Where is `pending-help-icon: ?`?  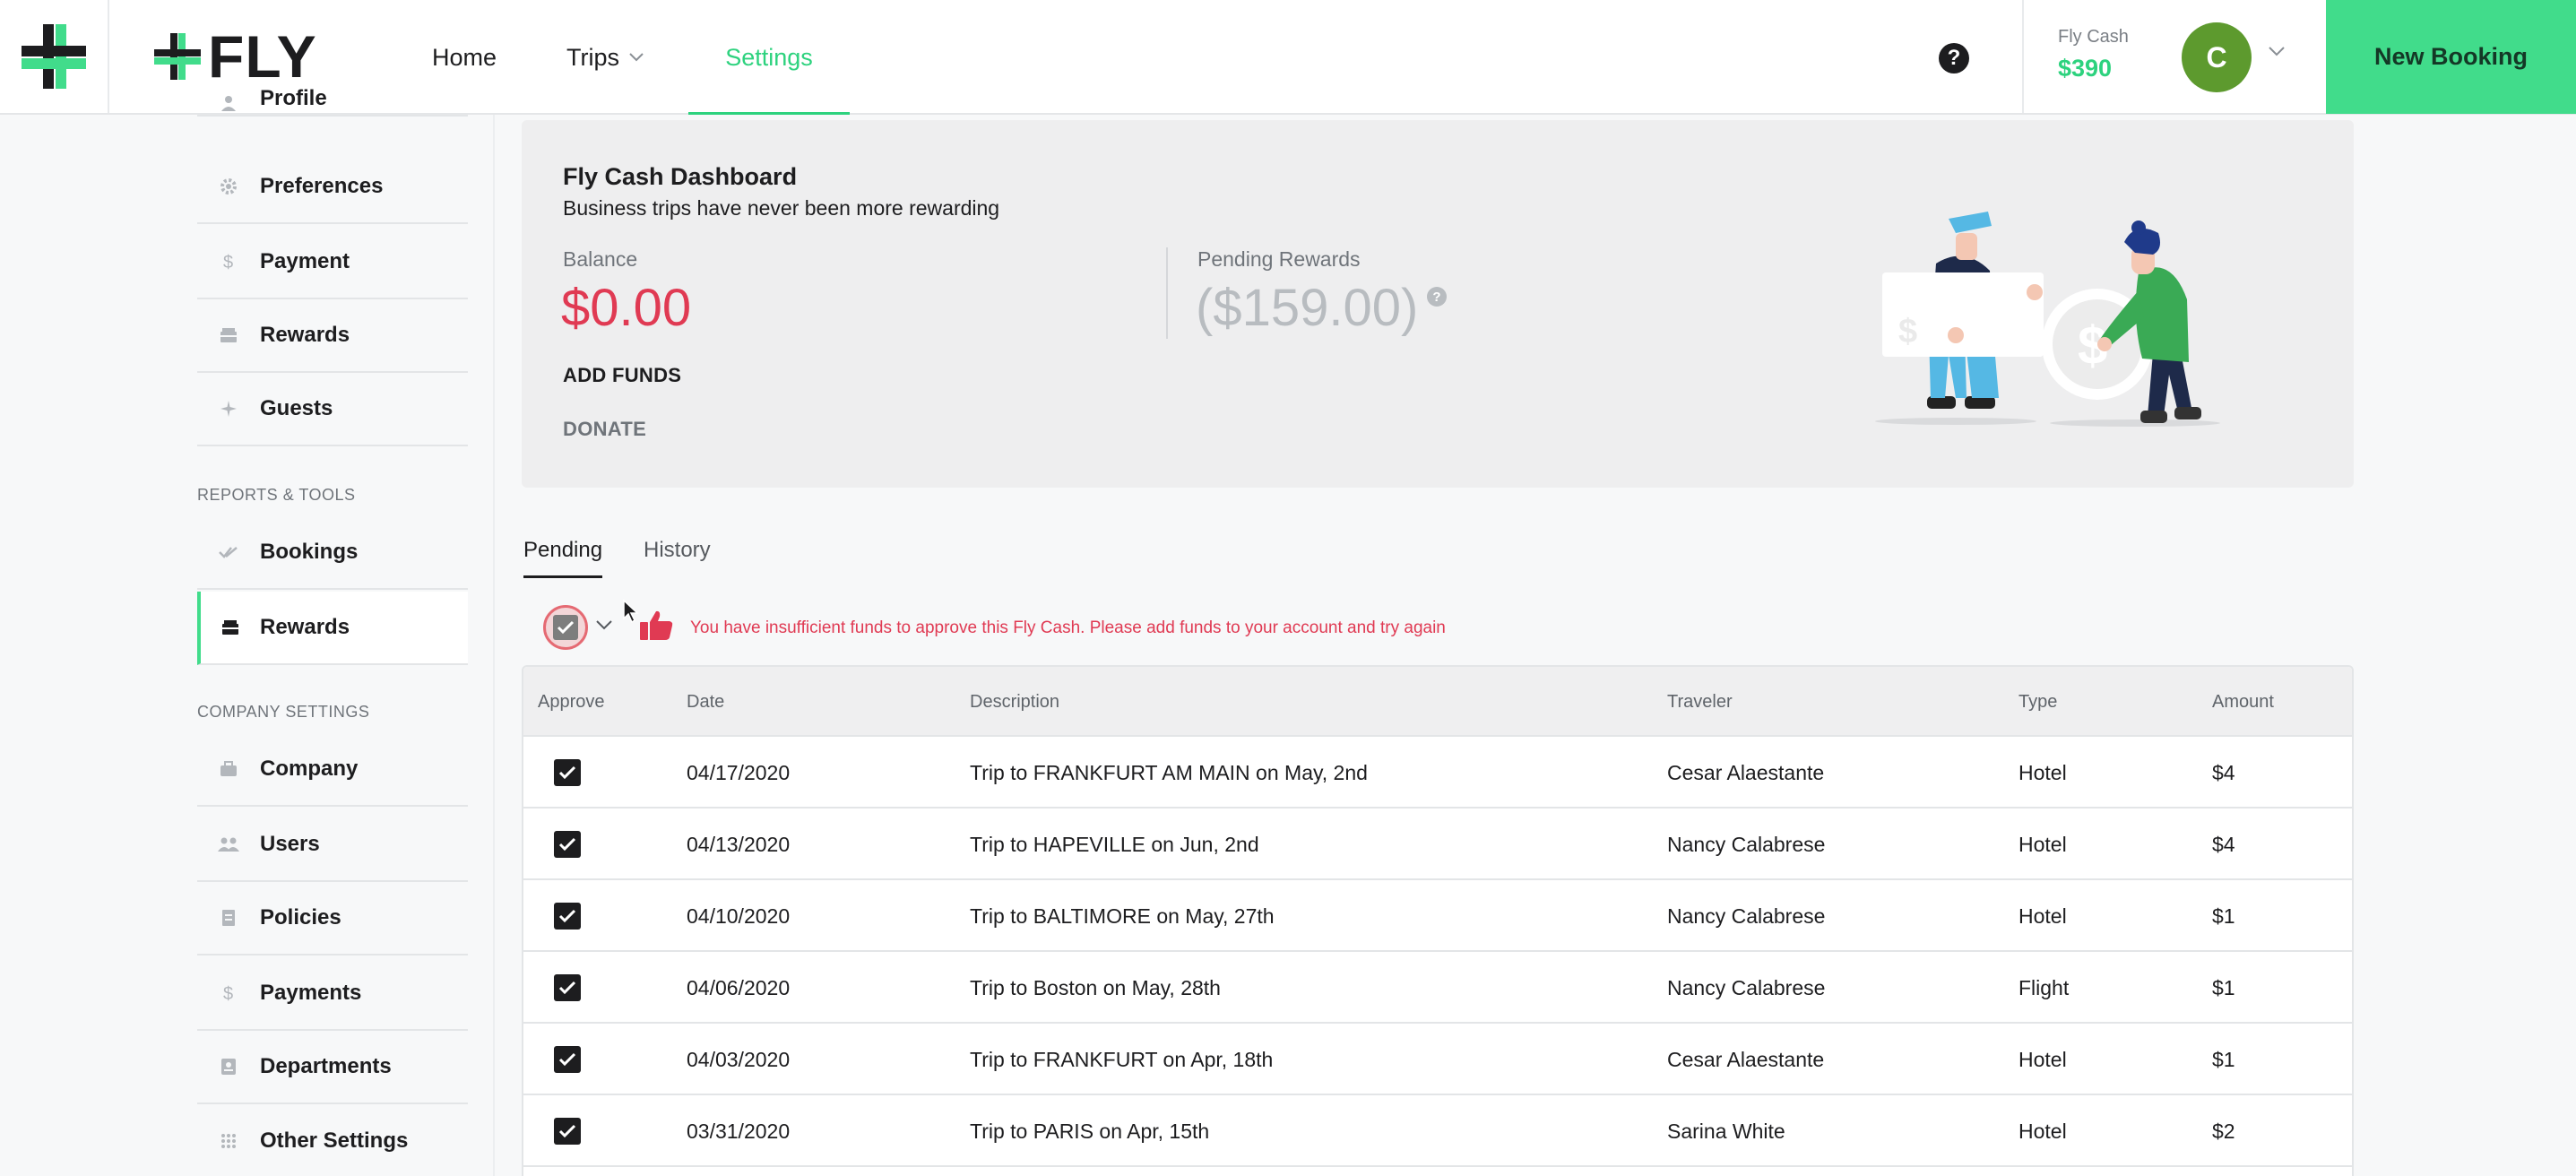 pending-help-icon: ? is located at coordinates (1437, 297).